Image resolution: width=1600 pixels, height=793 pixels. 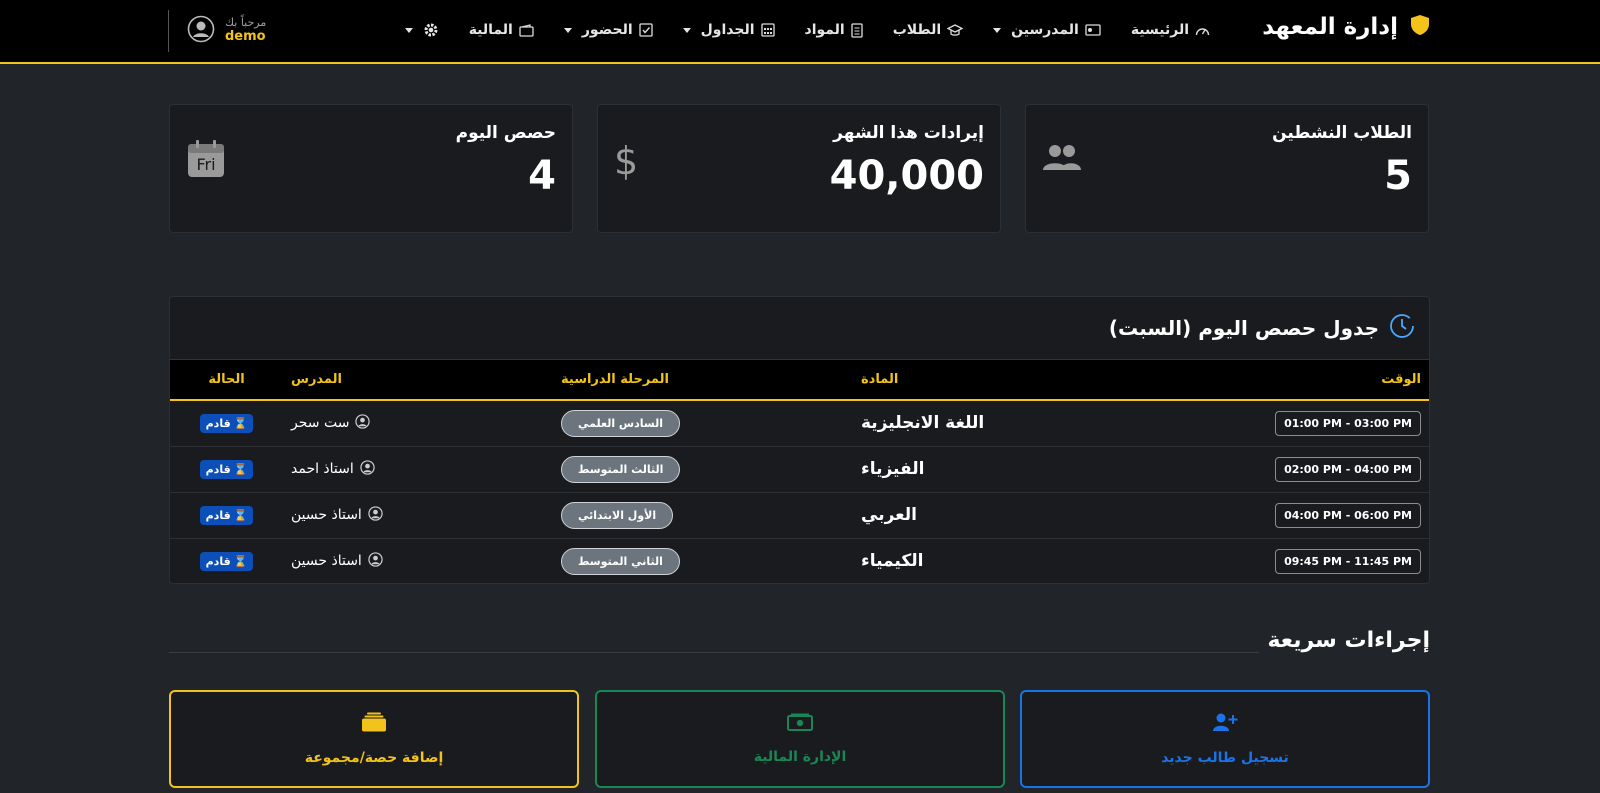 I want to click on gear-icon, so click(x=431, y=30).